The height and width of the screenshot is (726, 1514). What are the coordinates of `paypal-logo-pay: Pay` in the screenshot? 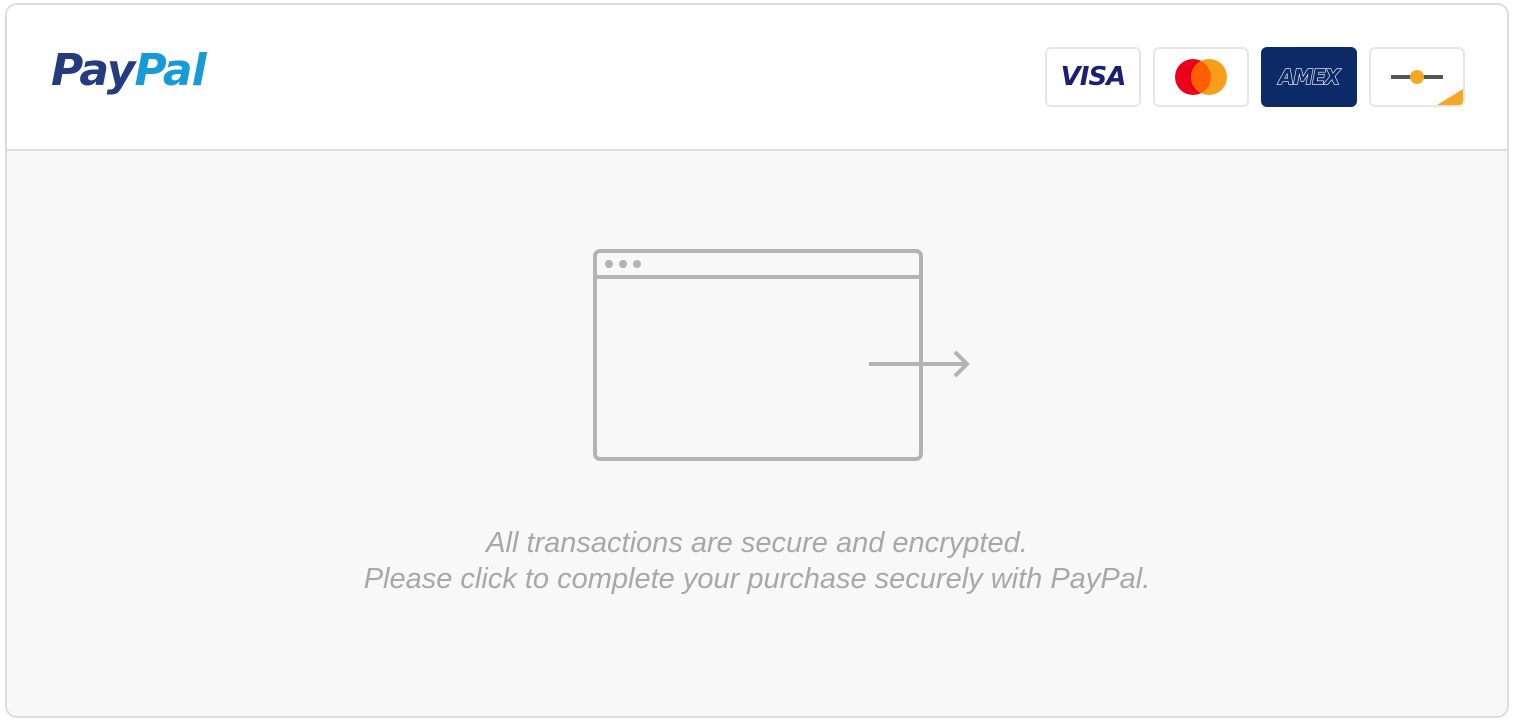 It's located at (93, 70).